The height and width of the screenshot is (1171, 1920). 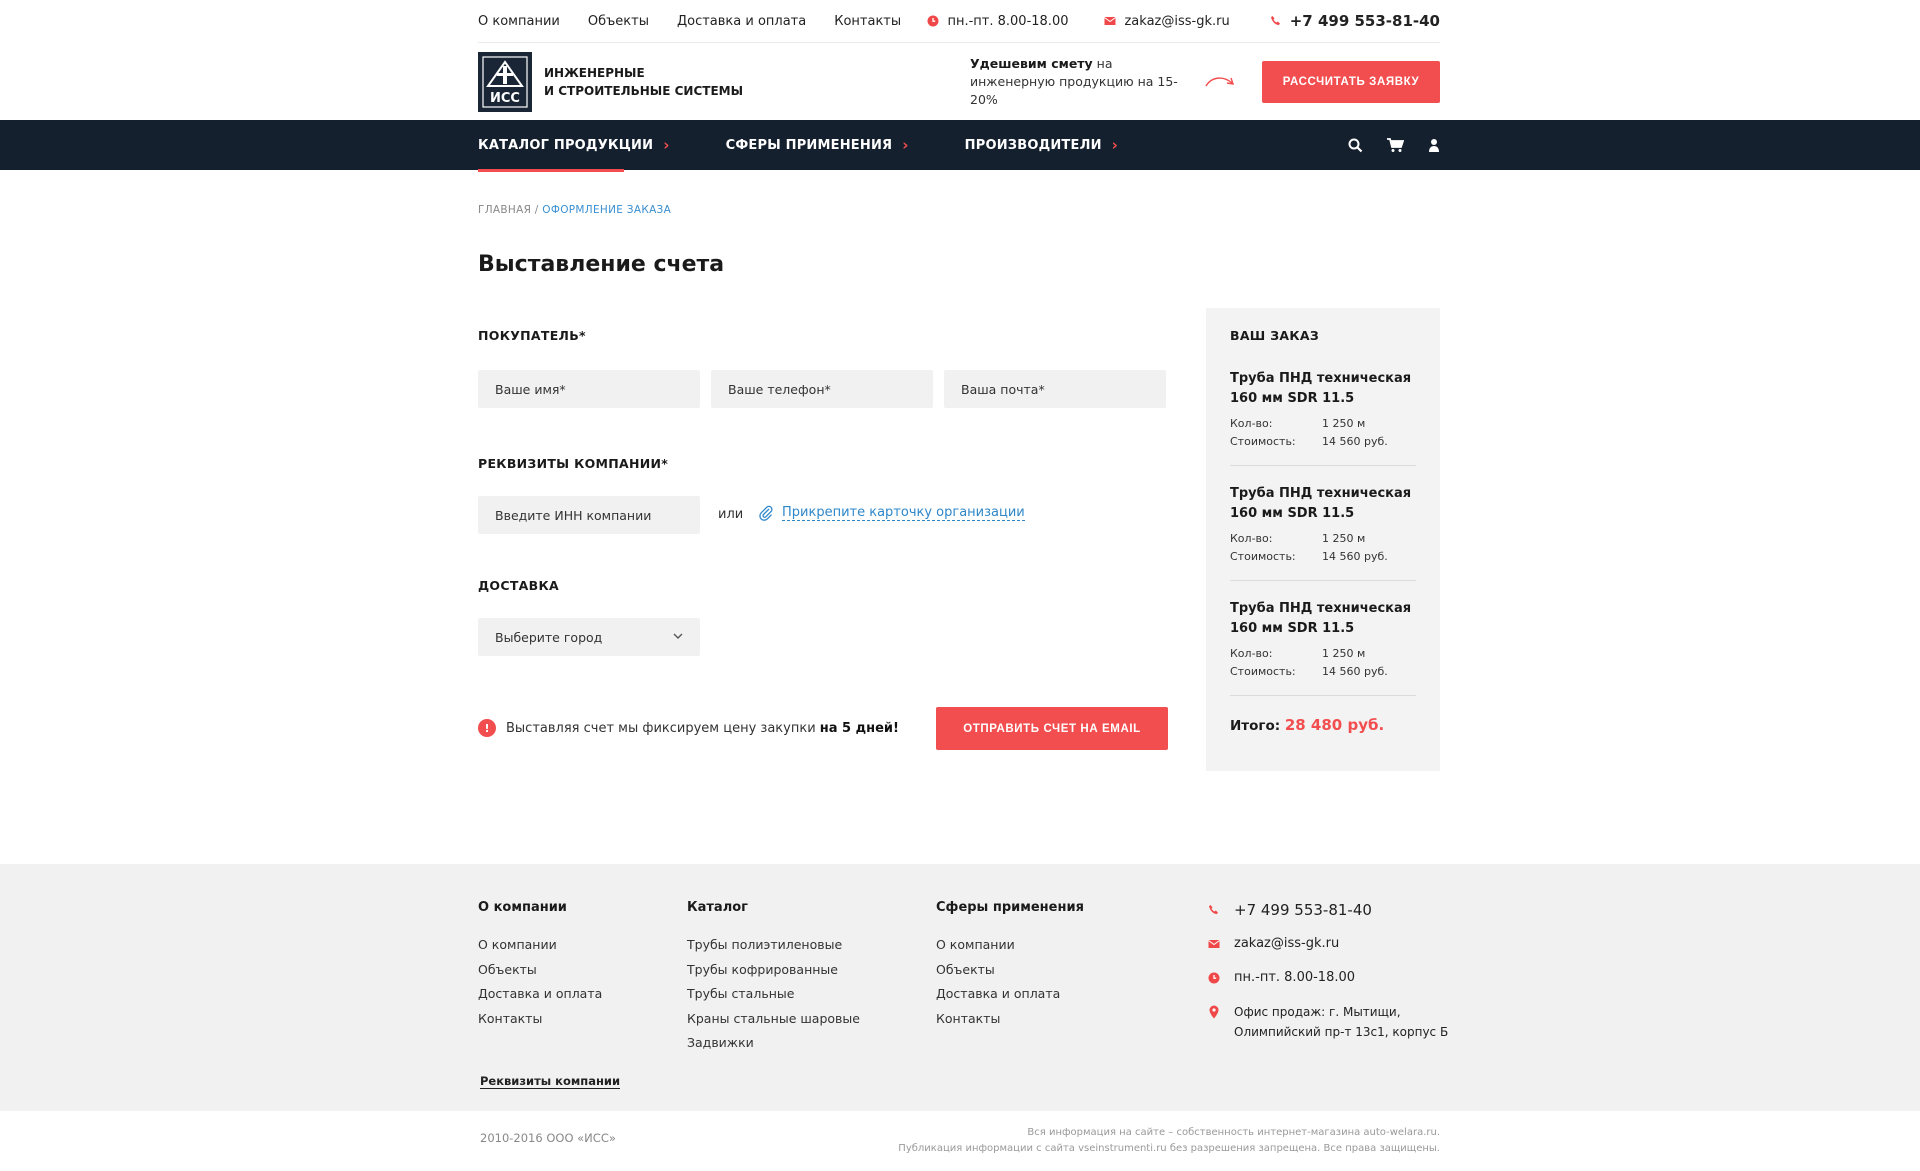 What do you see at coordinates (773, 994) in the screenshot?
I see `footer-link: Трубы стальные` at bounding box center [773, 994].